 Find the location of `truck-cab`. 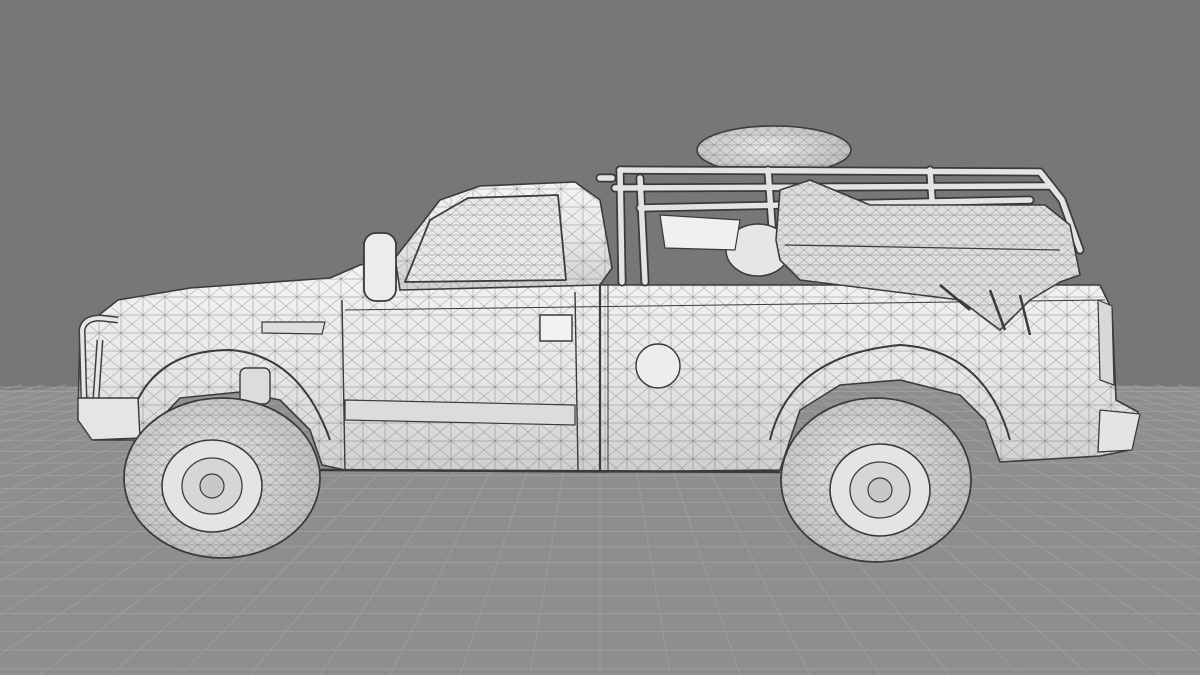

truck-cab is located at coordinates (488, 241).